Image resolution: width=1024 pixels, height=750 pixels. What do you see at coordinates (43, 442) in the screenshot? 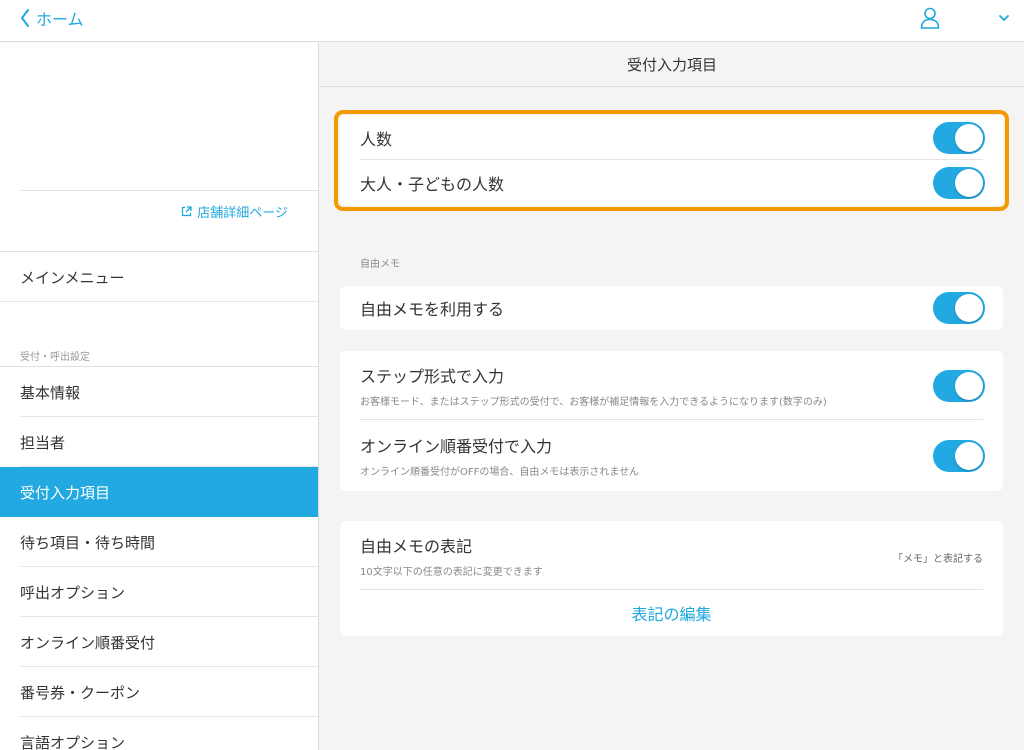
I see `sidebar-item-label: 担当者` at bounding box center [43, 442].